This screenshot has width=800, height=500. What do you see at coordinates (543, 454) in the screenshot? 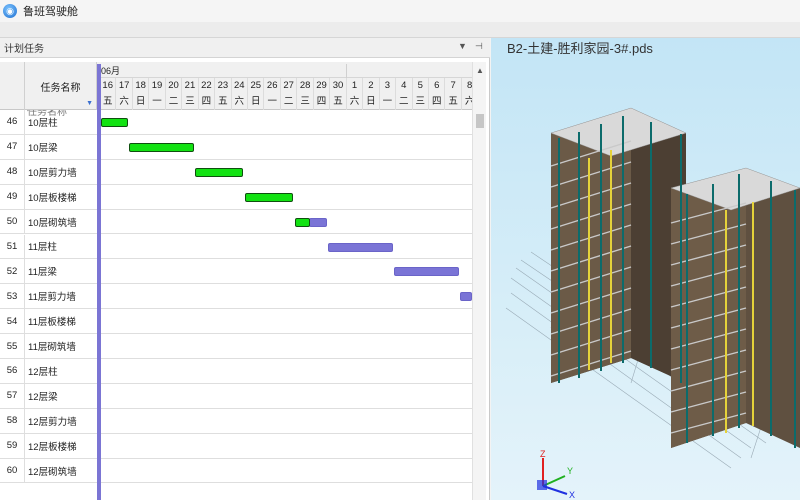
I see `axis-z-label: Z` at bounding box center [543, 454].